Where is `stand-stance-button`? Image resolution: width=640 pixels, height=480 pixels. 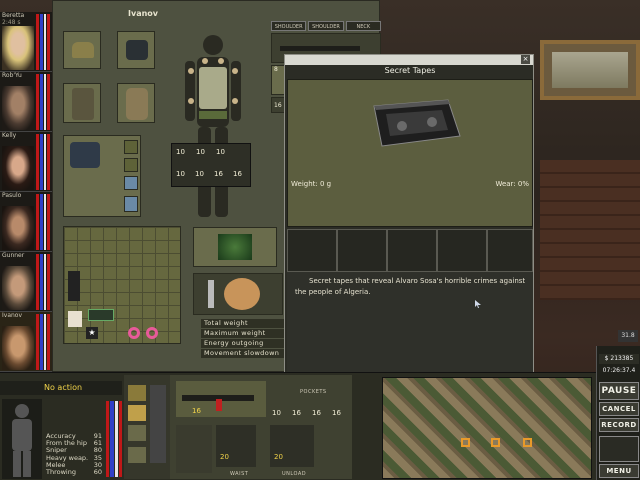 stand-stance-button is located at coordinates (137, 393).